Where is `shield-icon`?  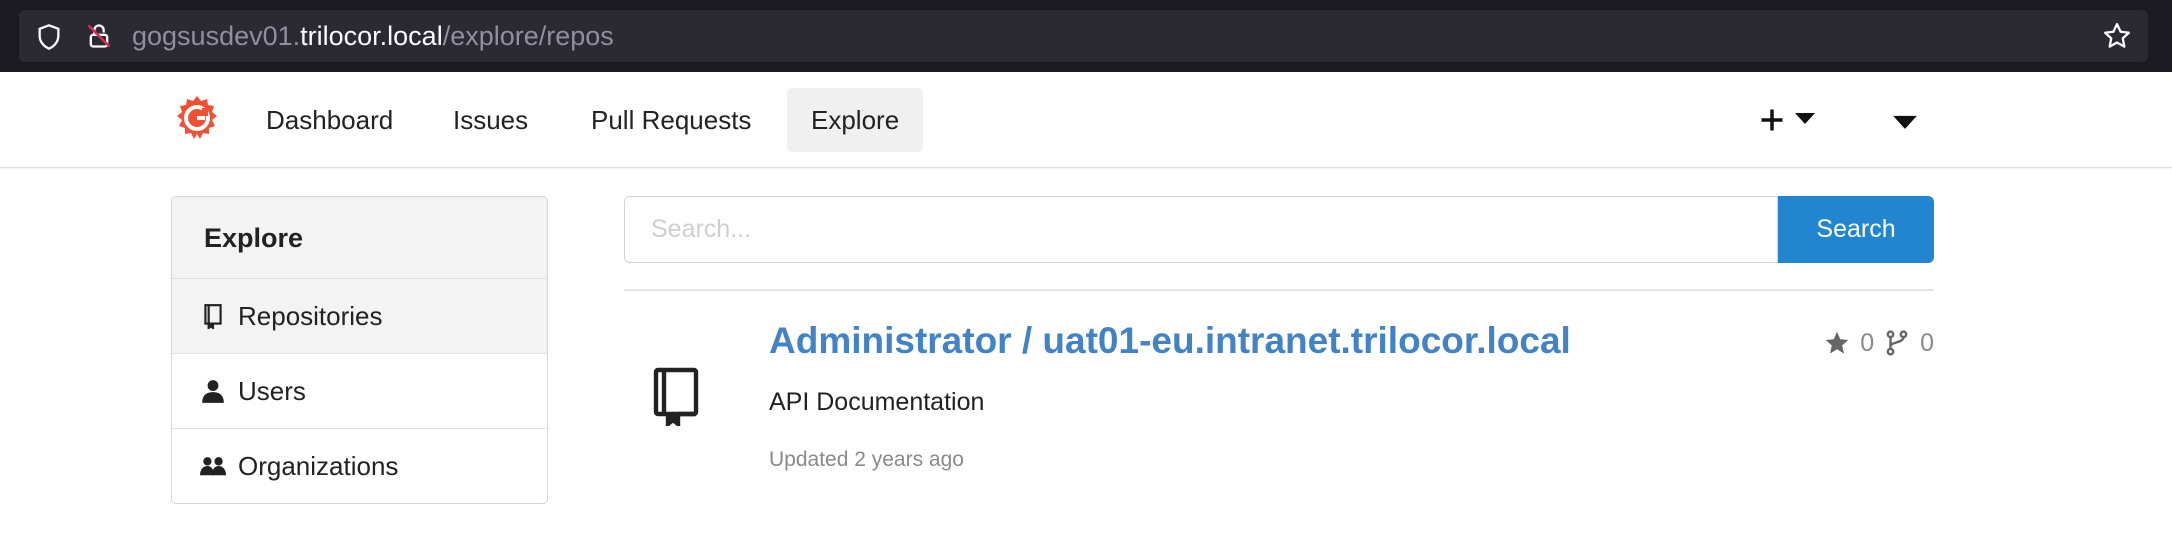 shield-icon is located at coordinates (49, 37).